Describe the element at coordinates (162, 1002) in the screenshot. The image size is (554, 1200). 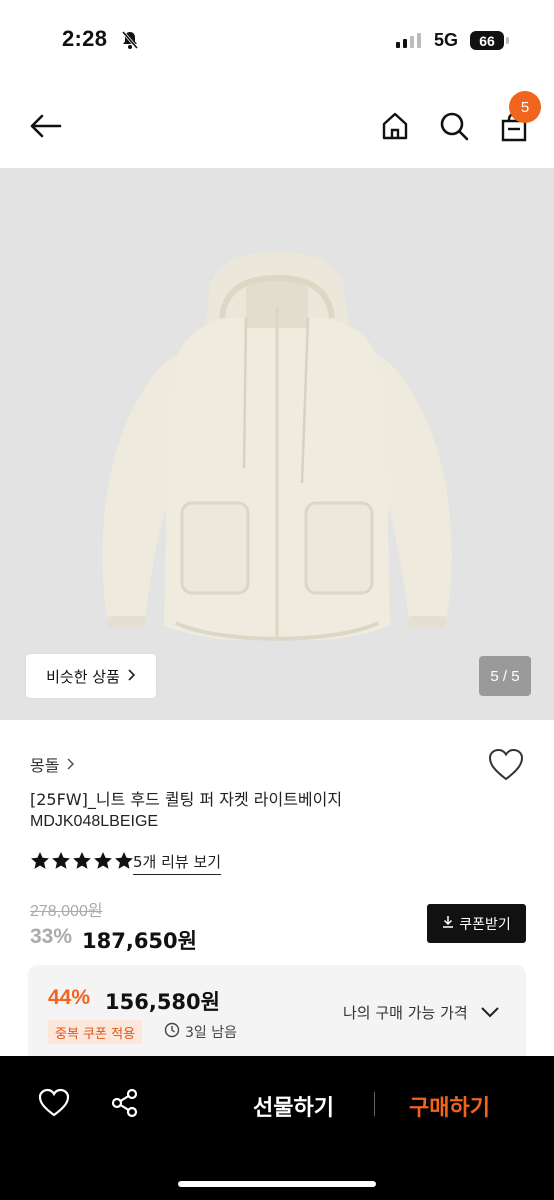
I see `coupon-price: 156,580원` at that location.